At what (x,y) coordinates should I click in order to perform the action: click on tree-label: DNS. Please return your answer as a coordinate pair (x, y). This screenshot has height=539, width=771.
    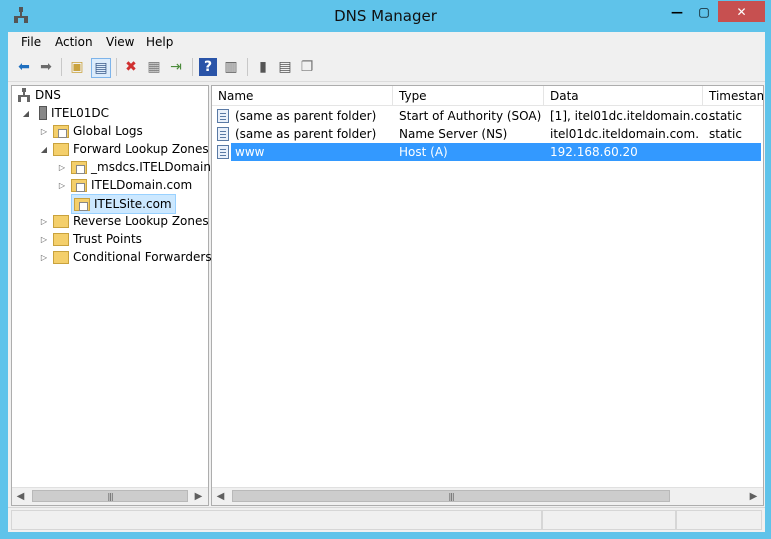
    Looking at the image, I should click on (48, 95).